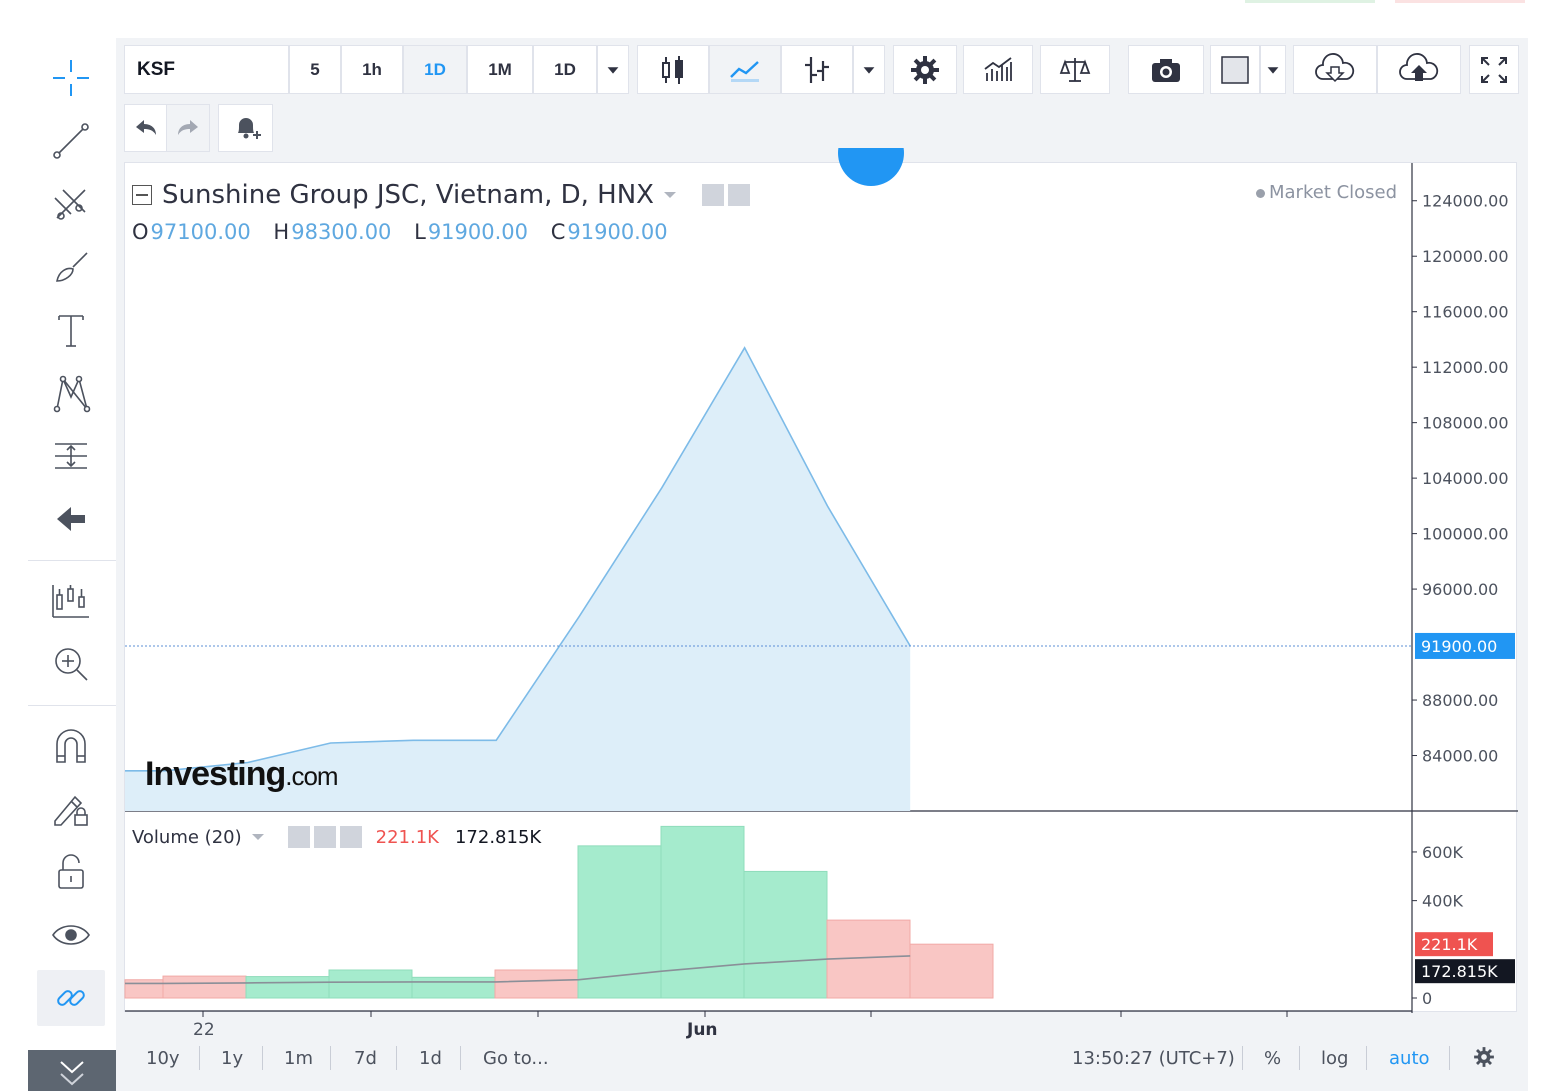  What do you see at coordinates (71, 78) in the screenshot?
I see `crosshair-icon` at bounding box center [71, 78].